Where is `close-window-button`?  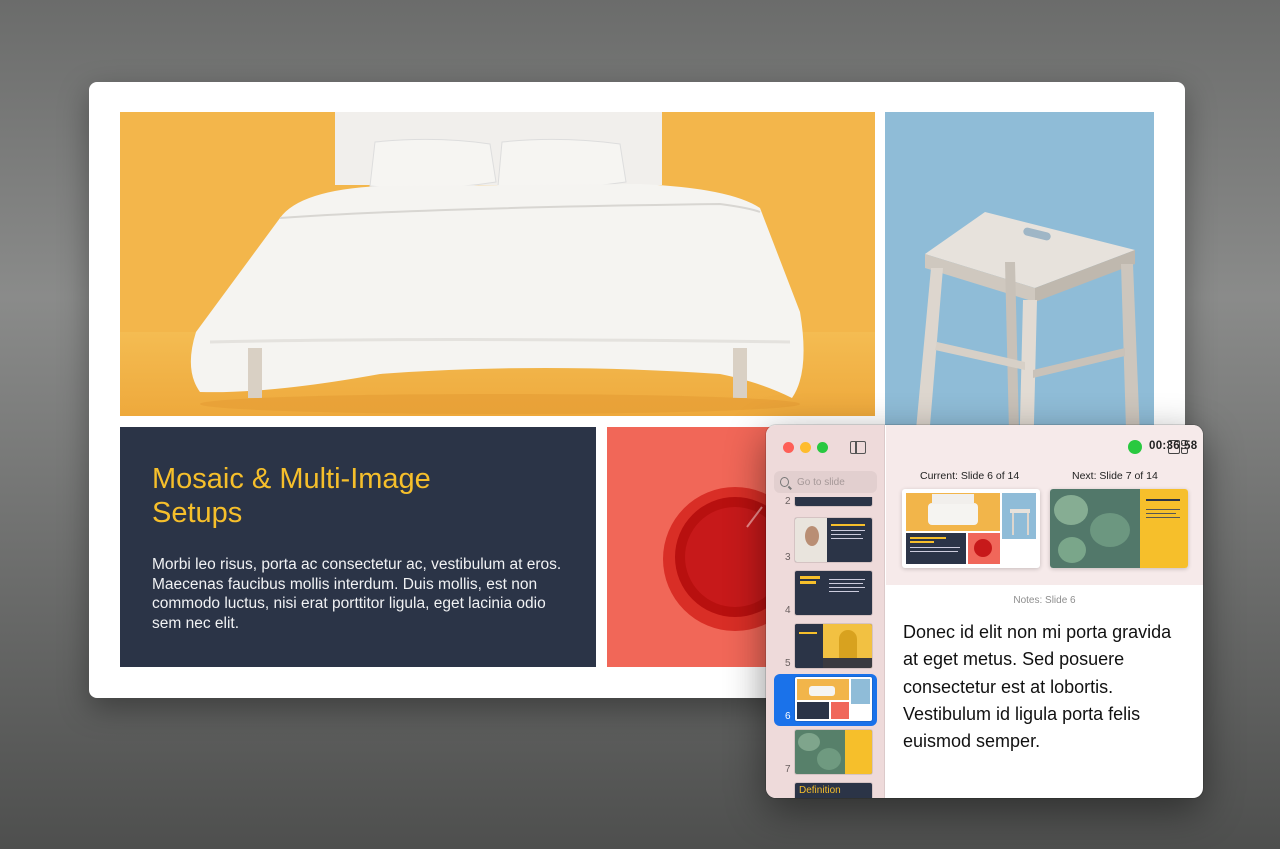 close-window-button is located at coordinates (788, 447).